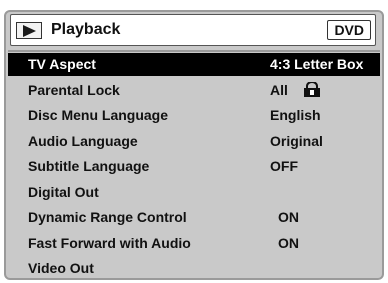  What do you see at coordinates (194, 194) in the screenshot?
I see `menu-item-digital-out: Digital Out` at bounding box center [194, 194].